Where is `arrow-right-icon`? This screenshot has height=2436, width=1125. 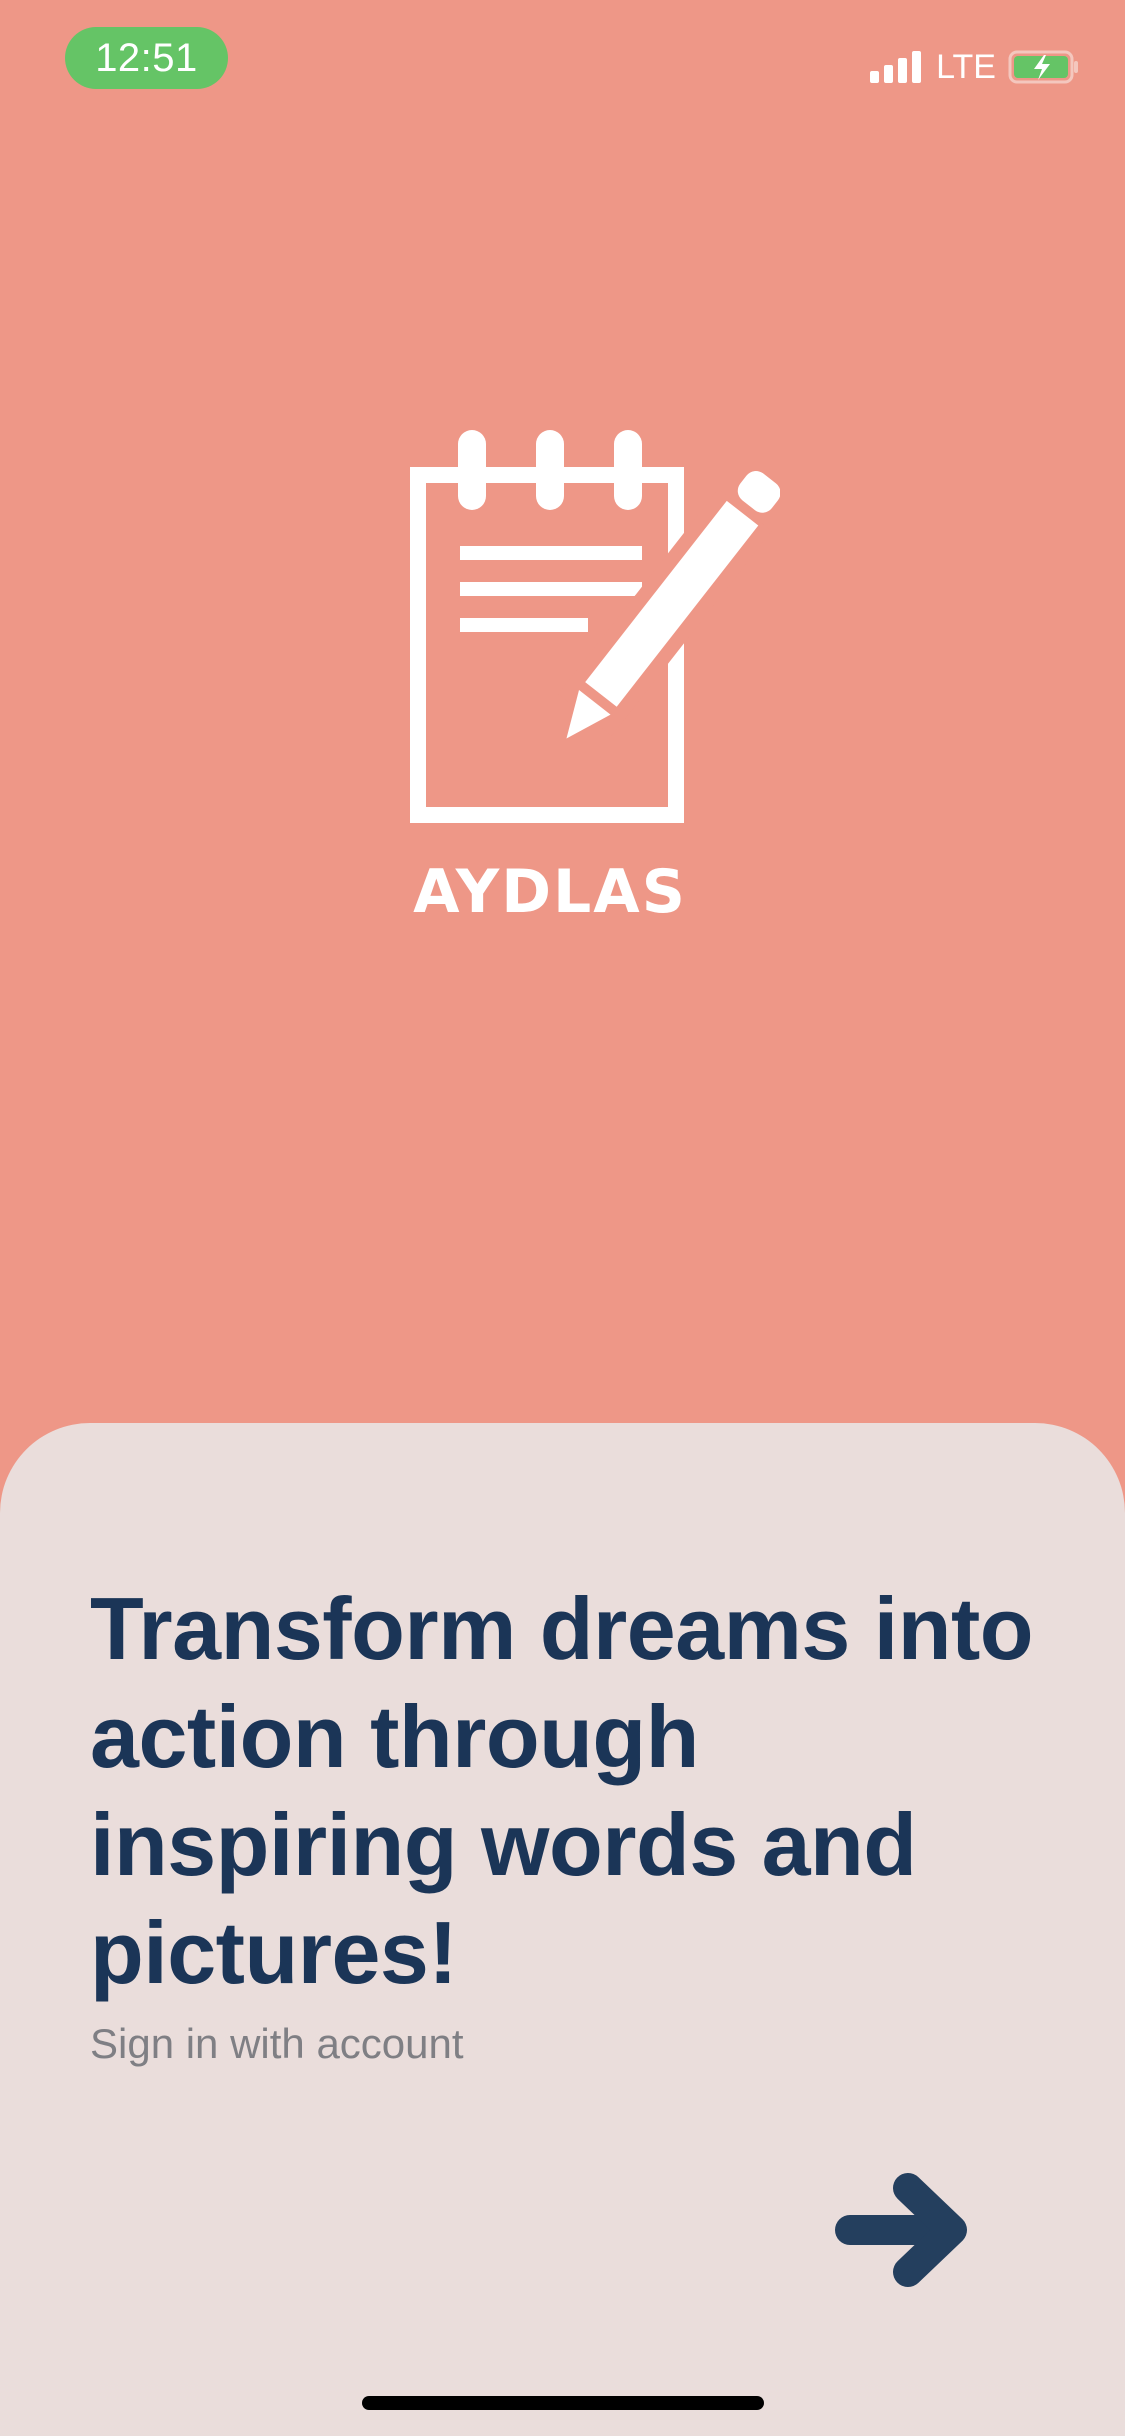 arrow-right-icon is located at coordinates (901, 2230).